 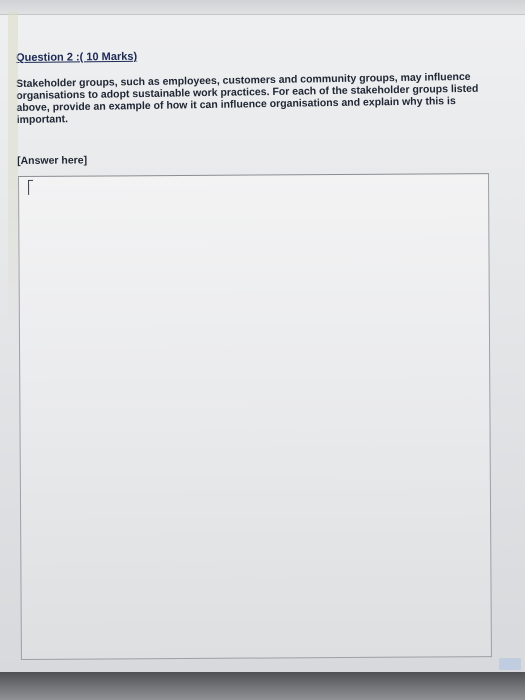 What do you see at coordinates (13, 177) in the screenshot?
I see `margin-strip` at bounding box center [13, 177].